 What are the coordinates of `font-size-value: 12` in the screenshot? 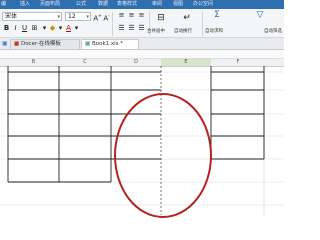 It's located at (72, 16).